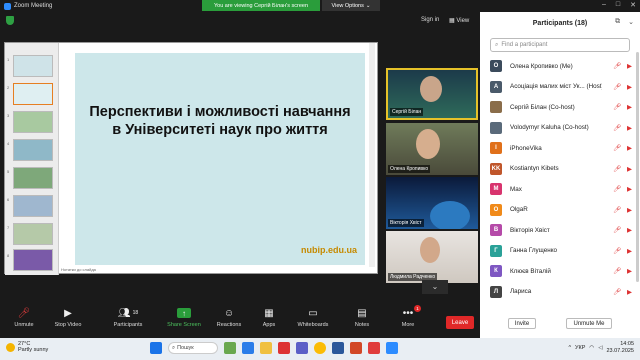  I want to click on windows-start-icon, so click(156, 348).